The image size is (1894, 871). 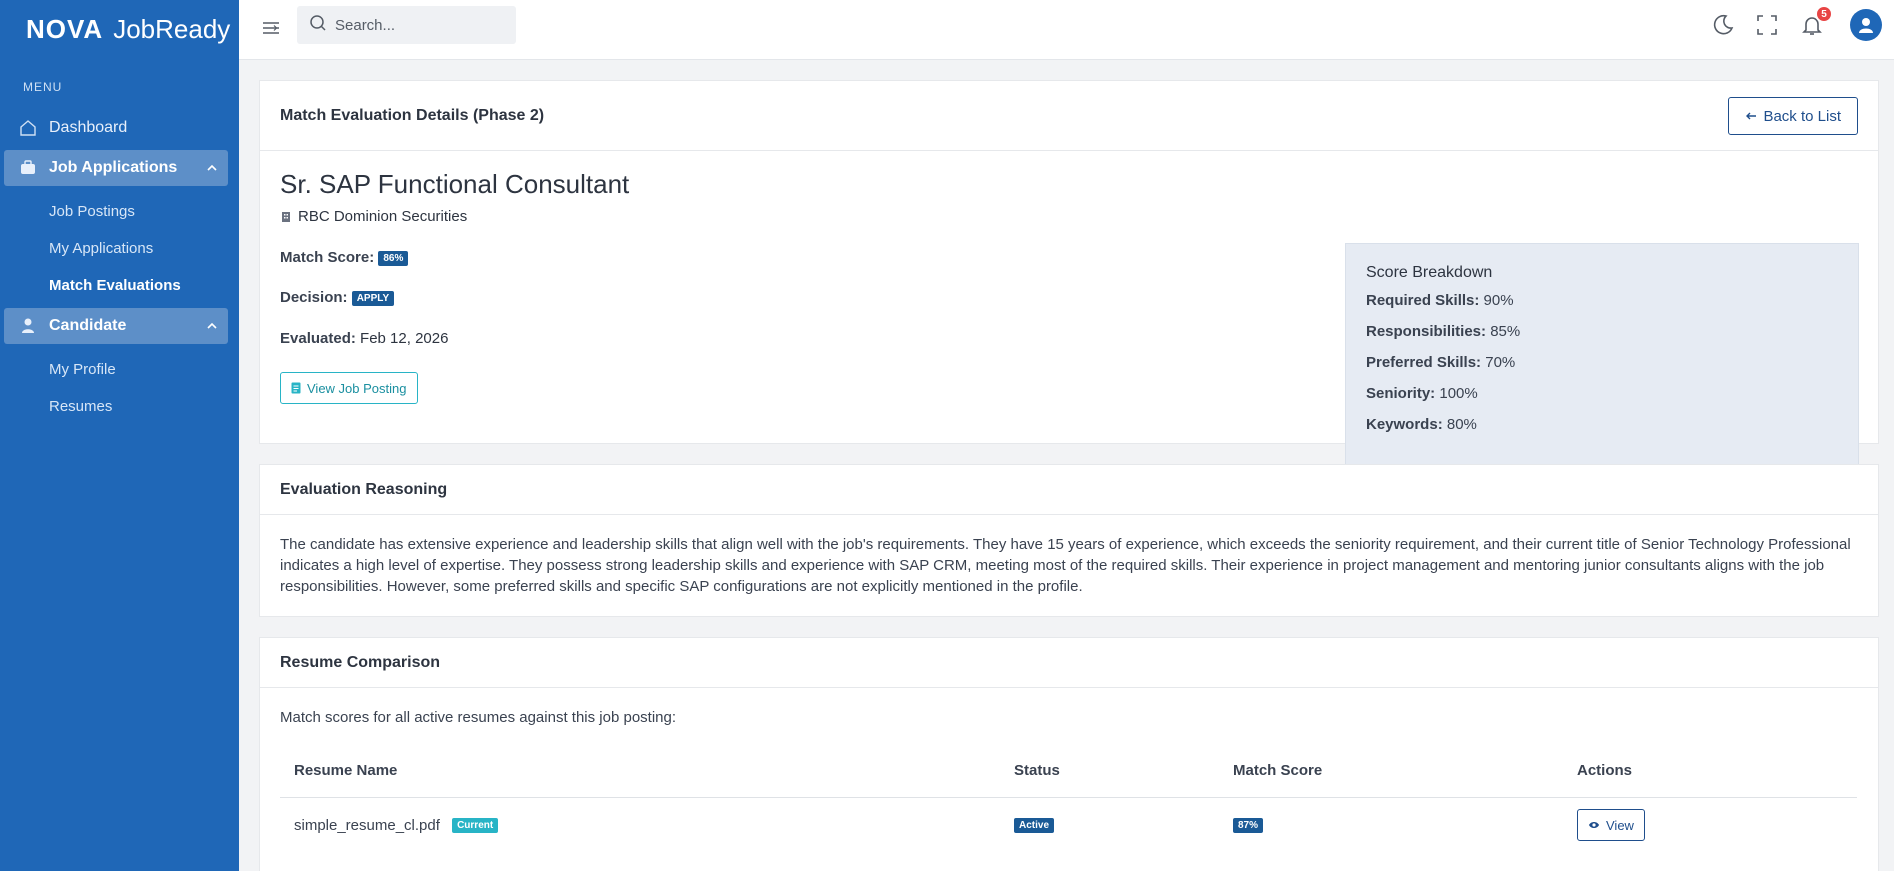 I want to click on decision-label: Decision:, so click(x=314, y=297).